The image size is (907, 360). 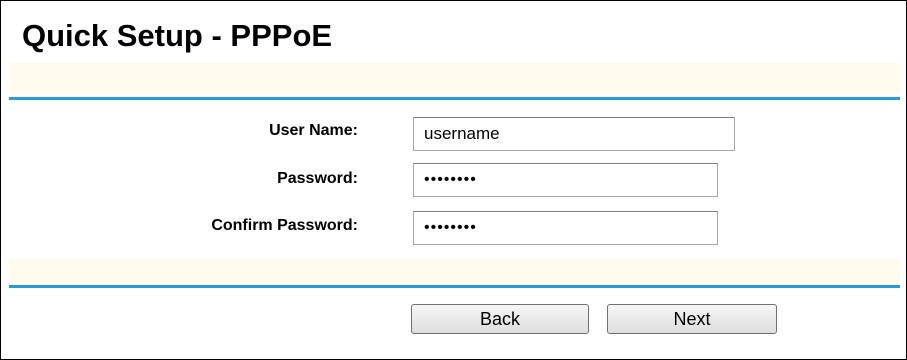 I want to click on password-input, so click(x=565, y=180).